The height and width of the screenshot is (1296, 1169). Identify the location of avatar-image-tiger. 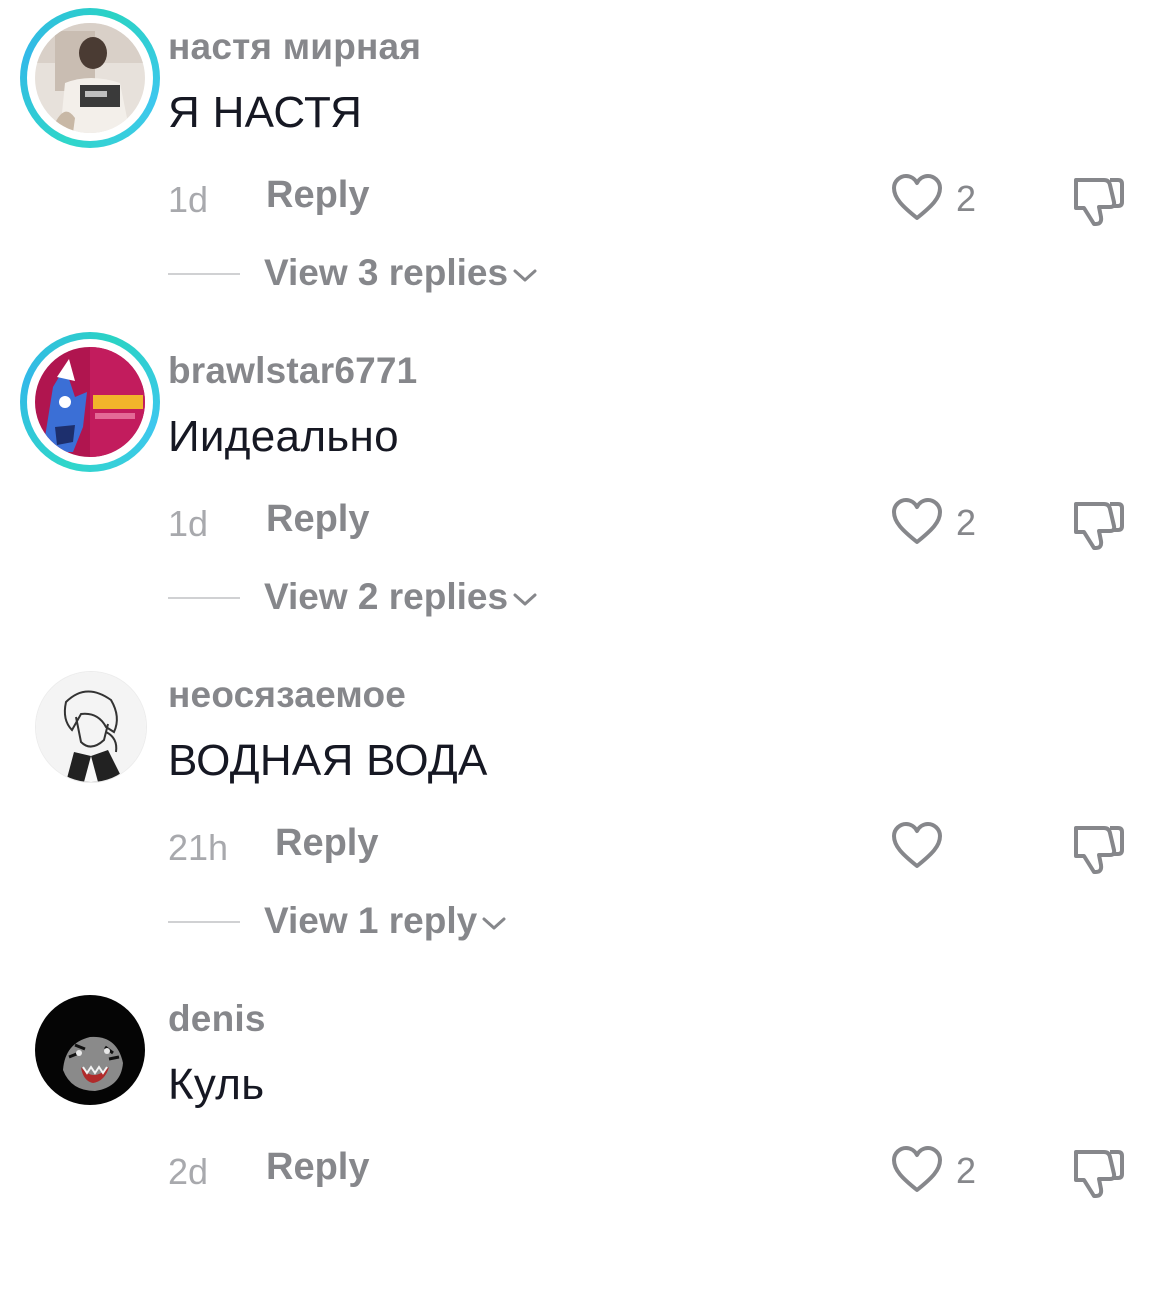
(90, 1050).